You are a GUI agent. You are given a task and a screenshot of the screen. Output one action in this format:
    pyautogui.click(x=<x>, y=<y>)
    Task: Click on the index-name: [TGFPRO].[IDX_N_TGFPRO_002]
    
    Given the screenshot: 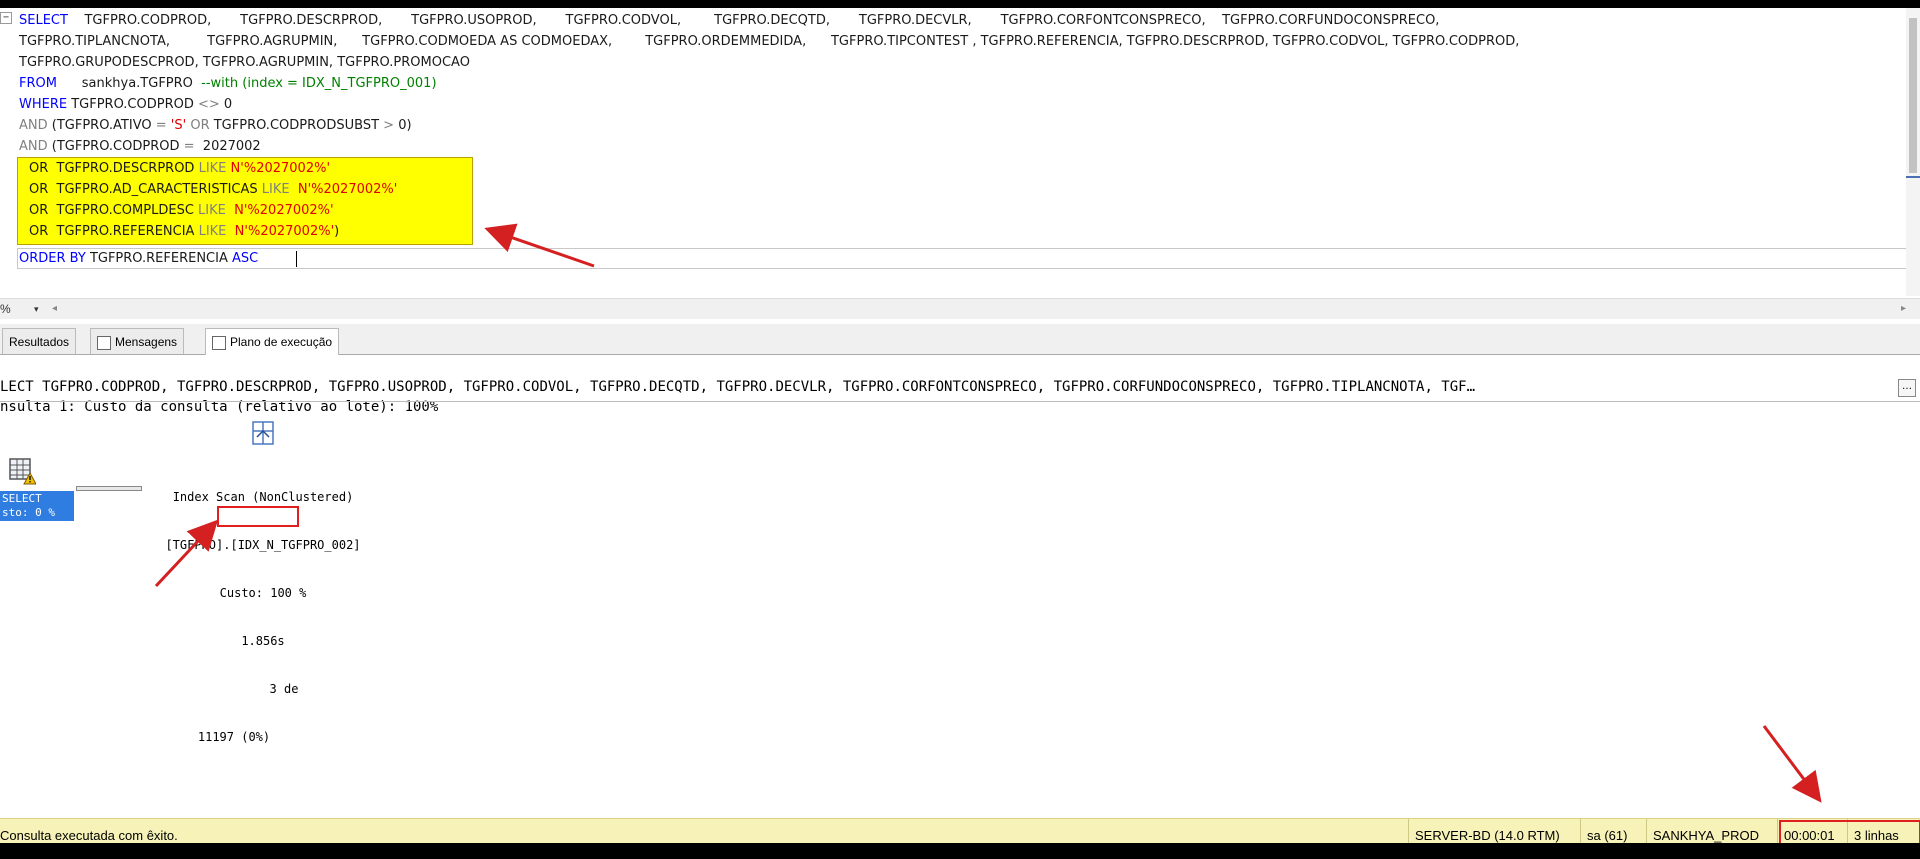 What is the action you would take?
    pyautogui.click(x=263, y=545)
    